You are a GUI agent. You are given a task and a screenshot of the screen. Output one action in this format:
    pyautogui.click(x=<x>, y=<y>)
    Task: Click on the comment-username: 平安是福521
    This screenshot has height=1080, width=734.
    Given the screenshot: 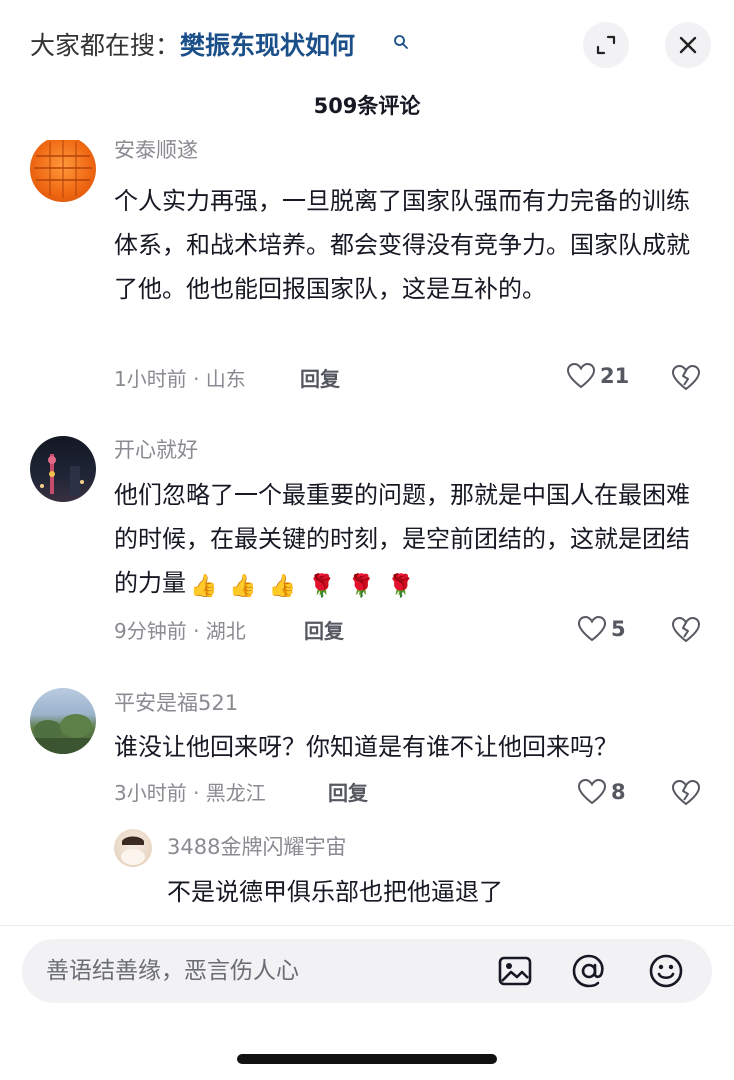 What is the action you would take?
    pyautogui.click(x=176, y=703)
    